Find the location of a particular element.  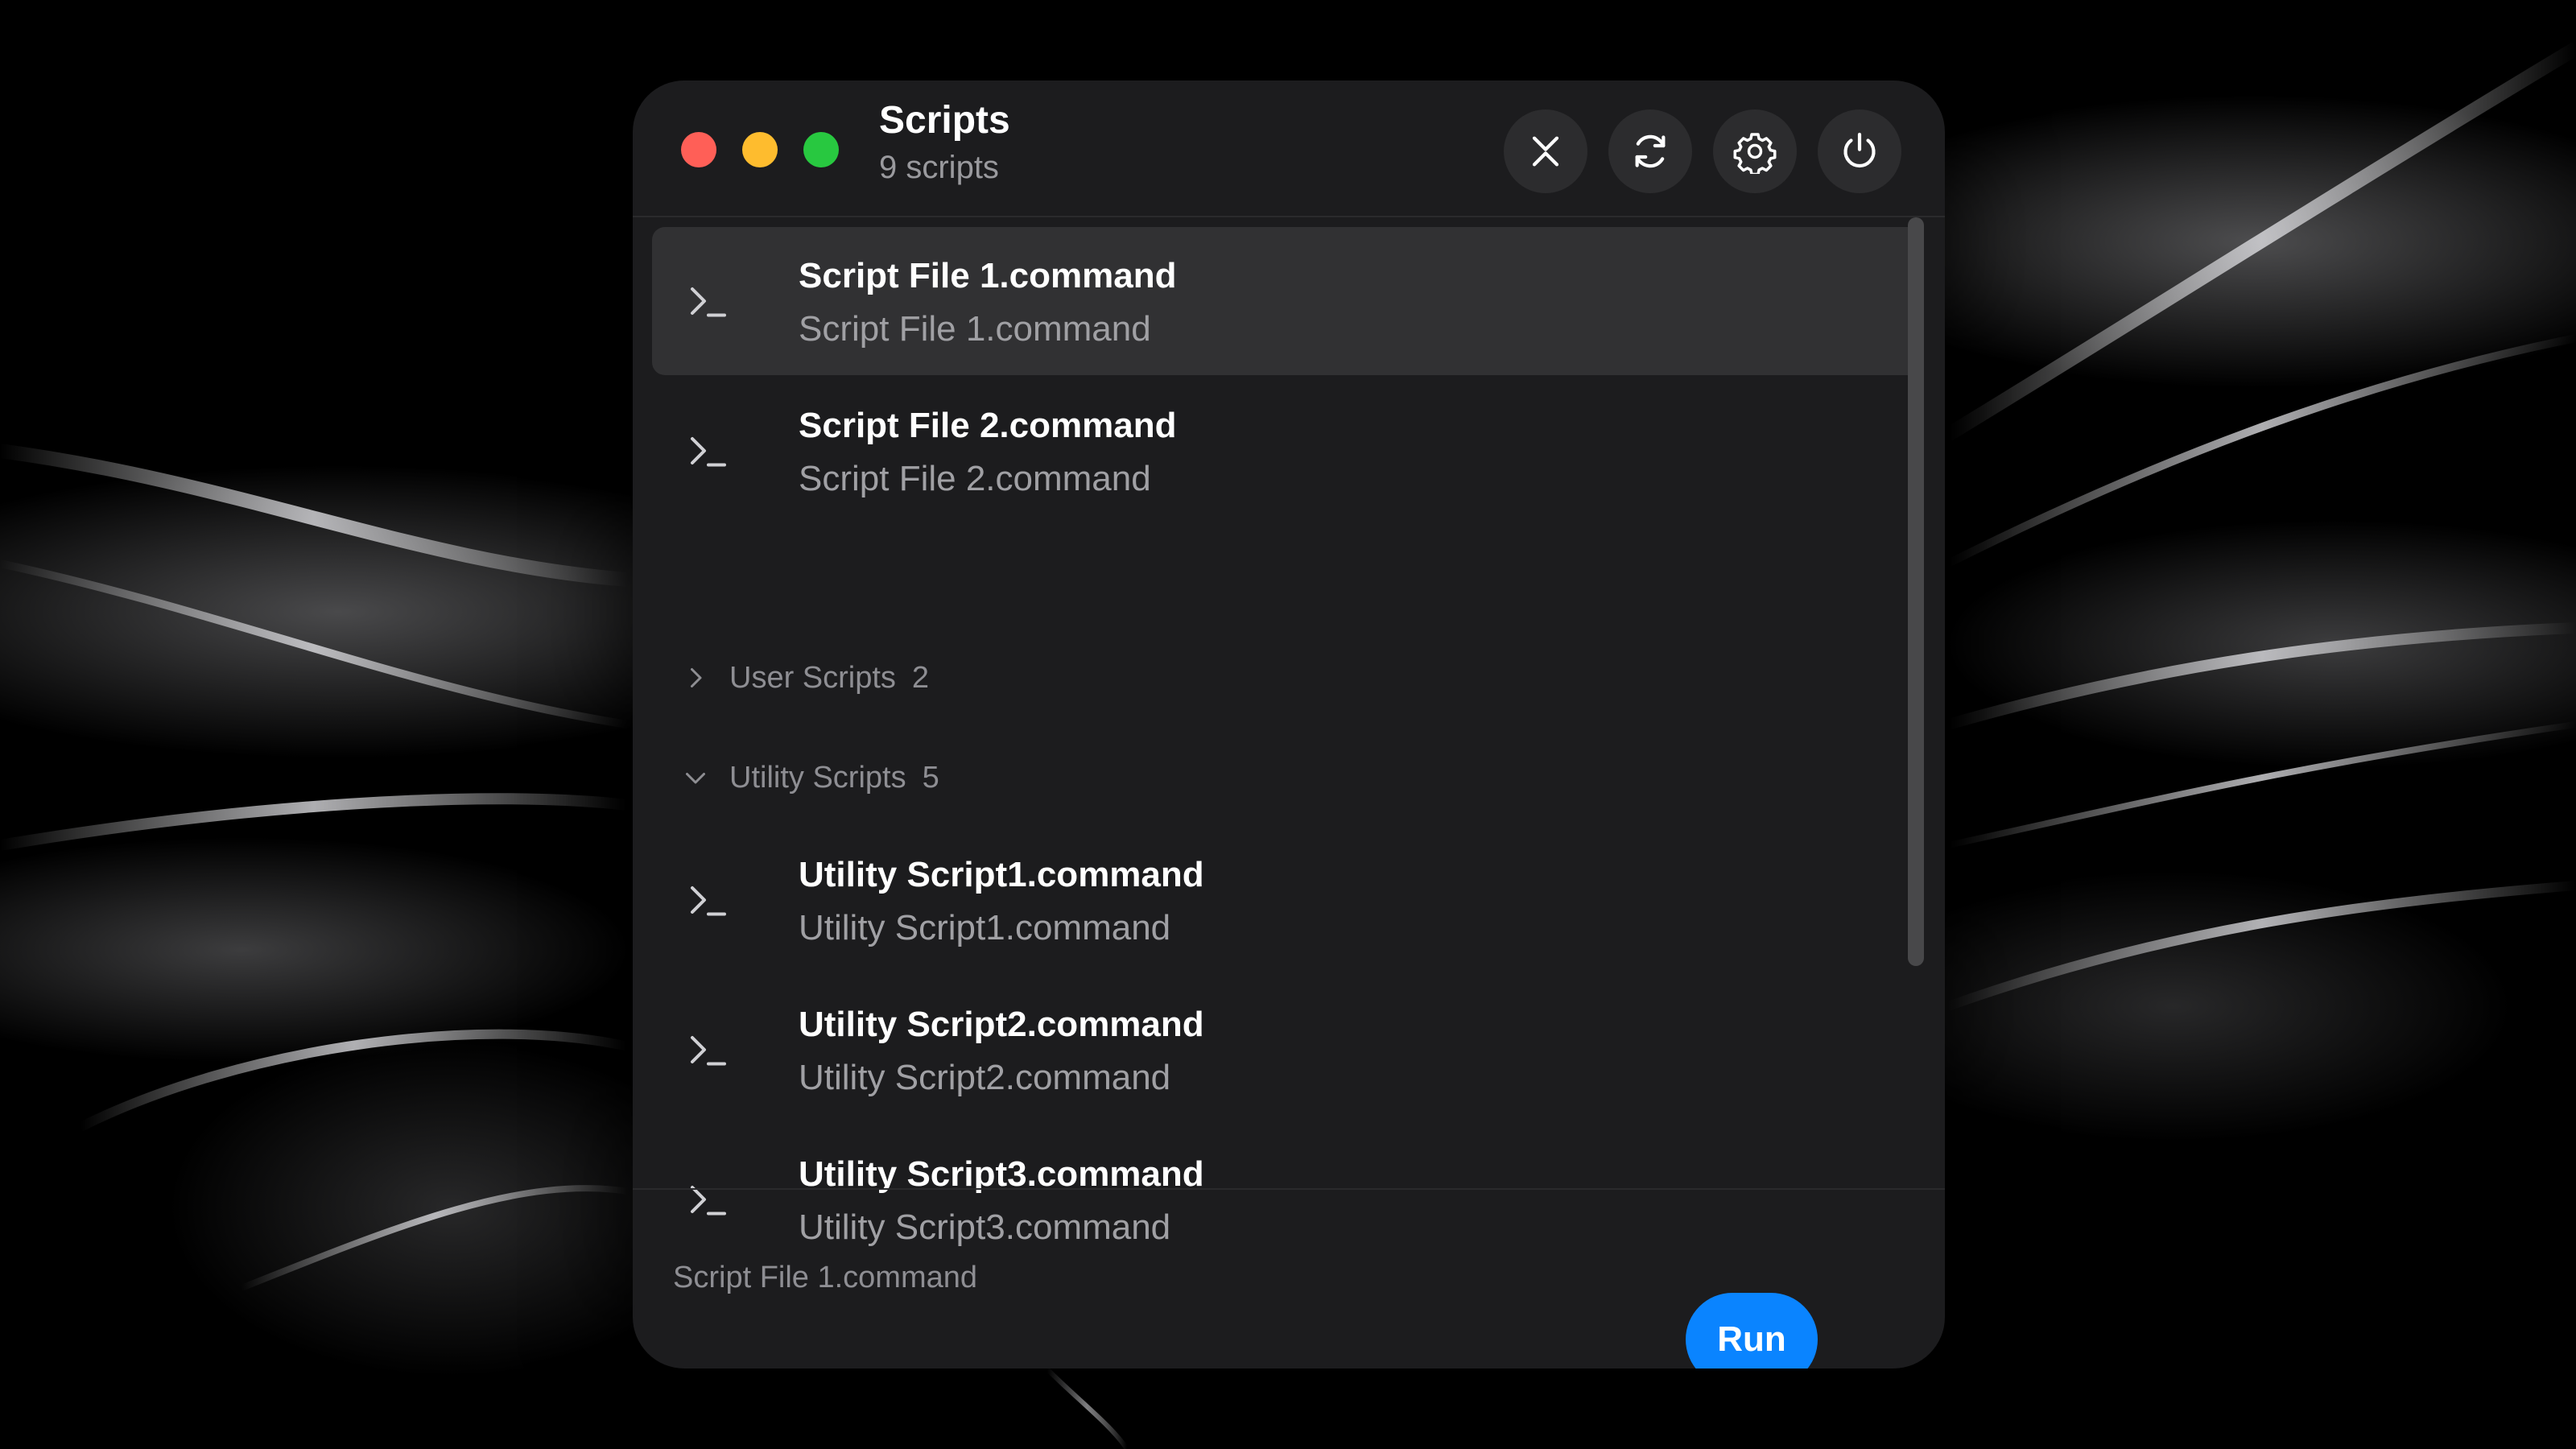

power-icon is located at coordinates (1859, 150).